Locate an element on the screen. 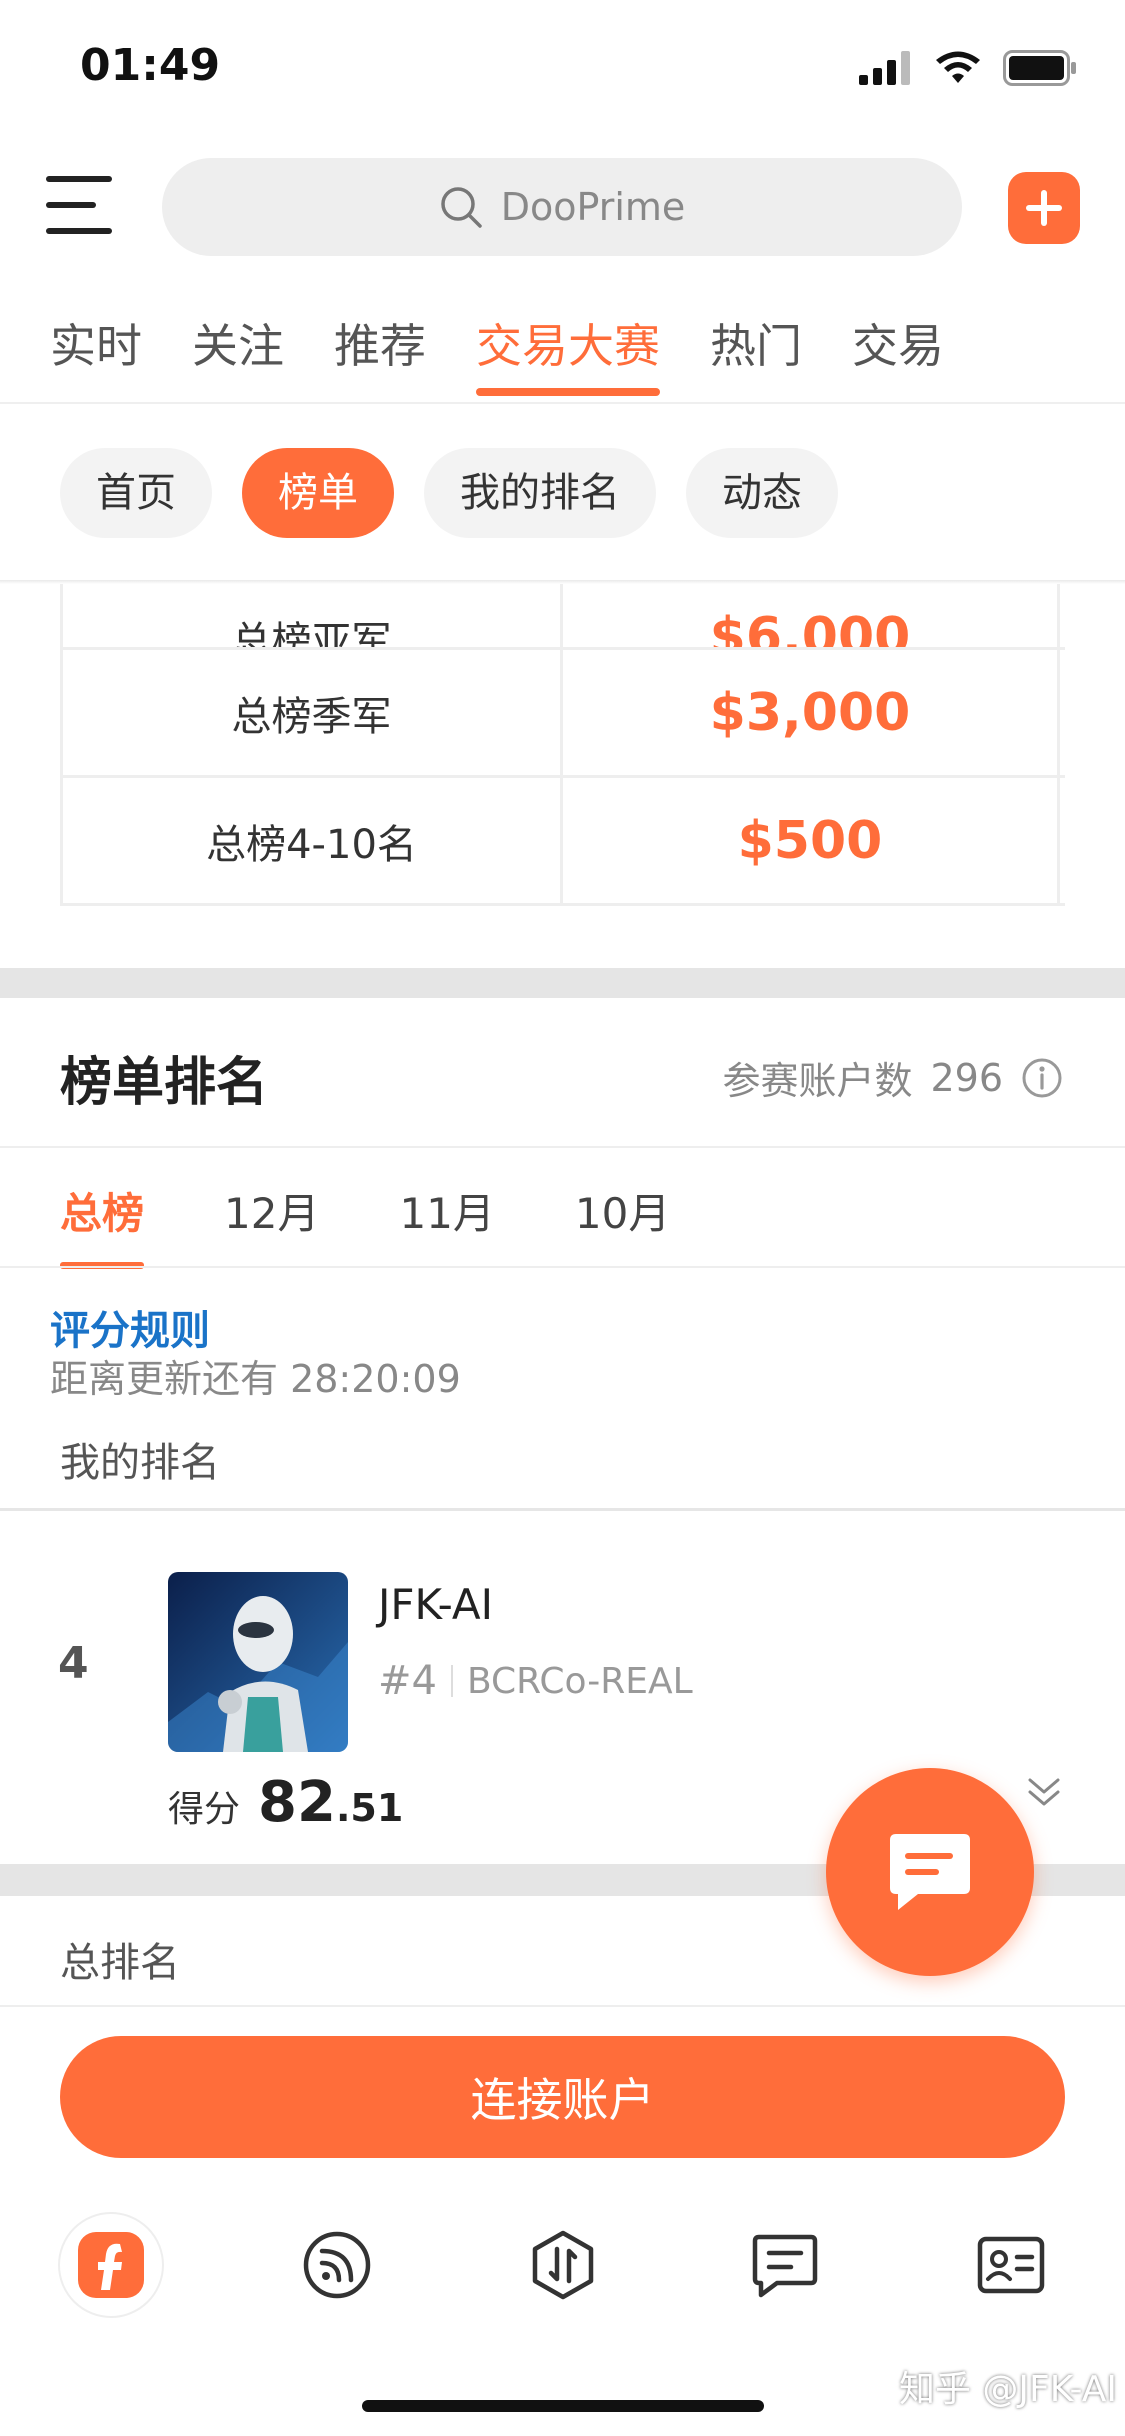  tab-feed is located at coordinates (337, 2265).